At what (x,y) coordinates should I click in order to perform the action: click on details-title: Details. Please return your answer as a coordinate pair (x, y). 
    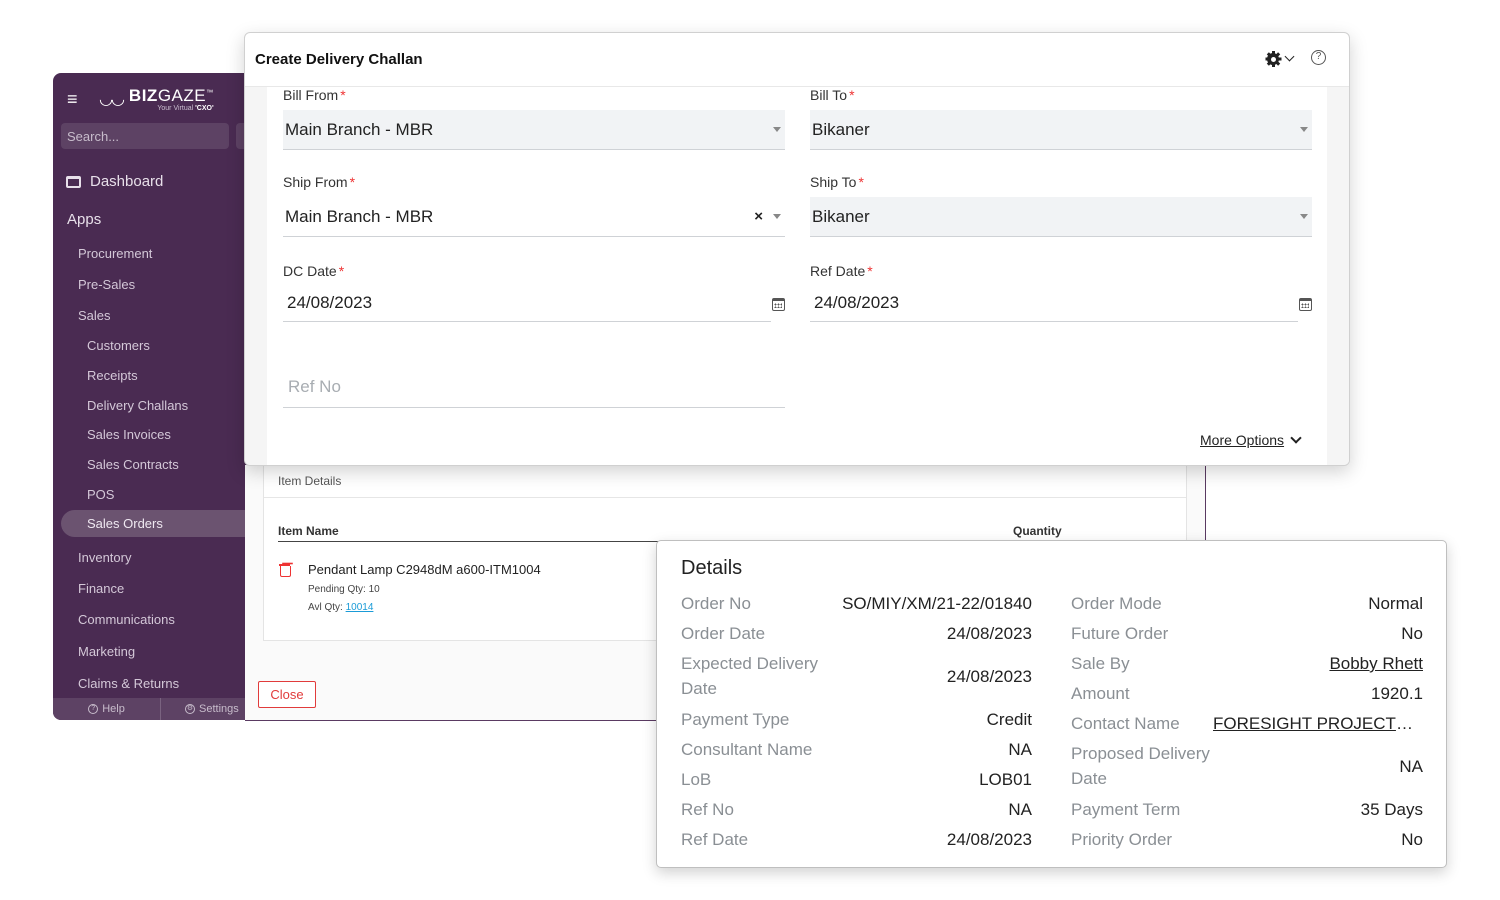
    Looking at the image, I should click on (712, 568).